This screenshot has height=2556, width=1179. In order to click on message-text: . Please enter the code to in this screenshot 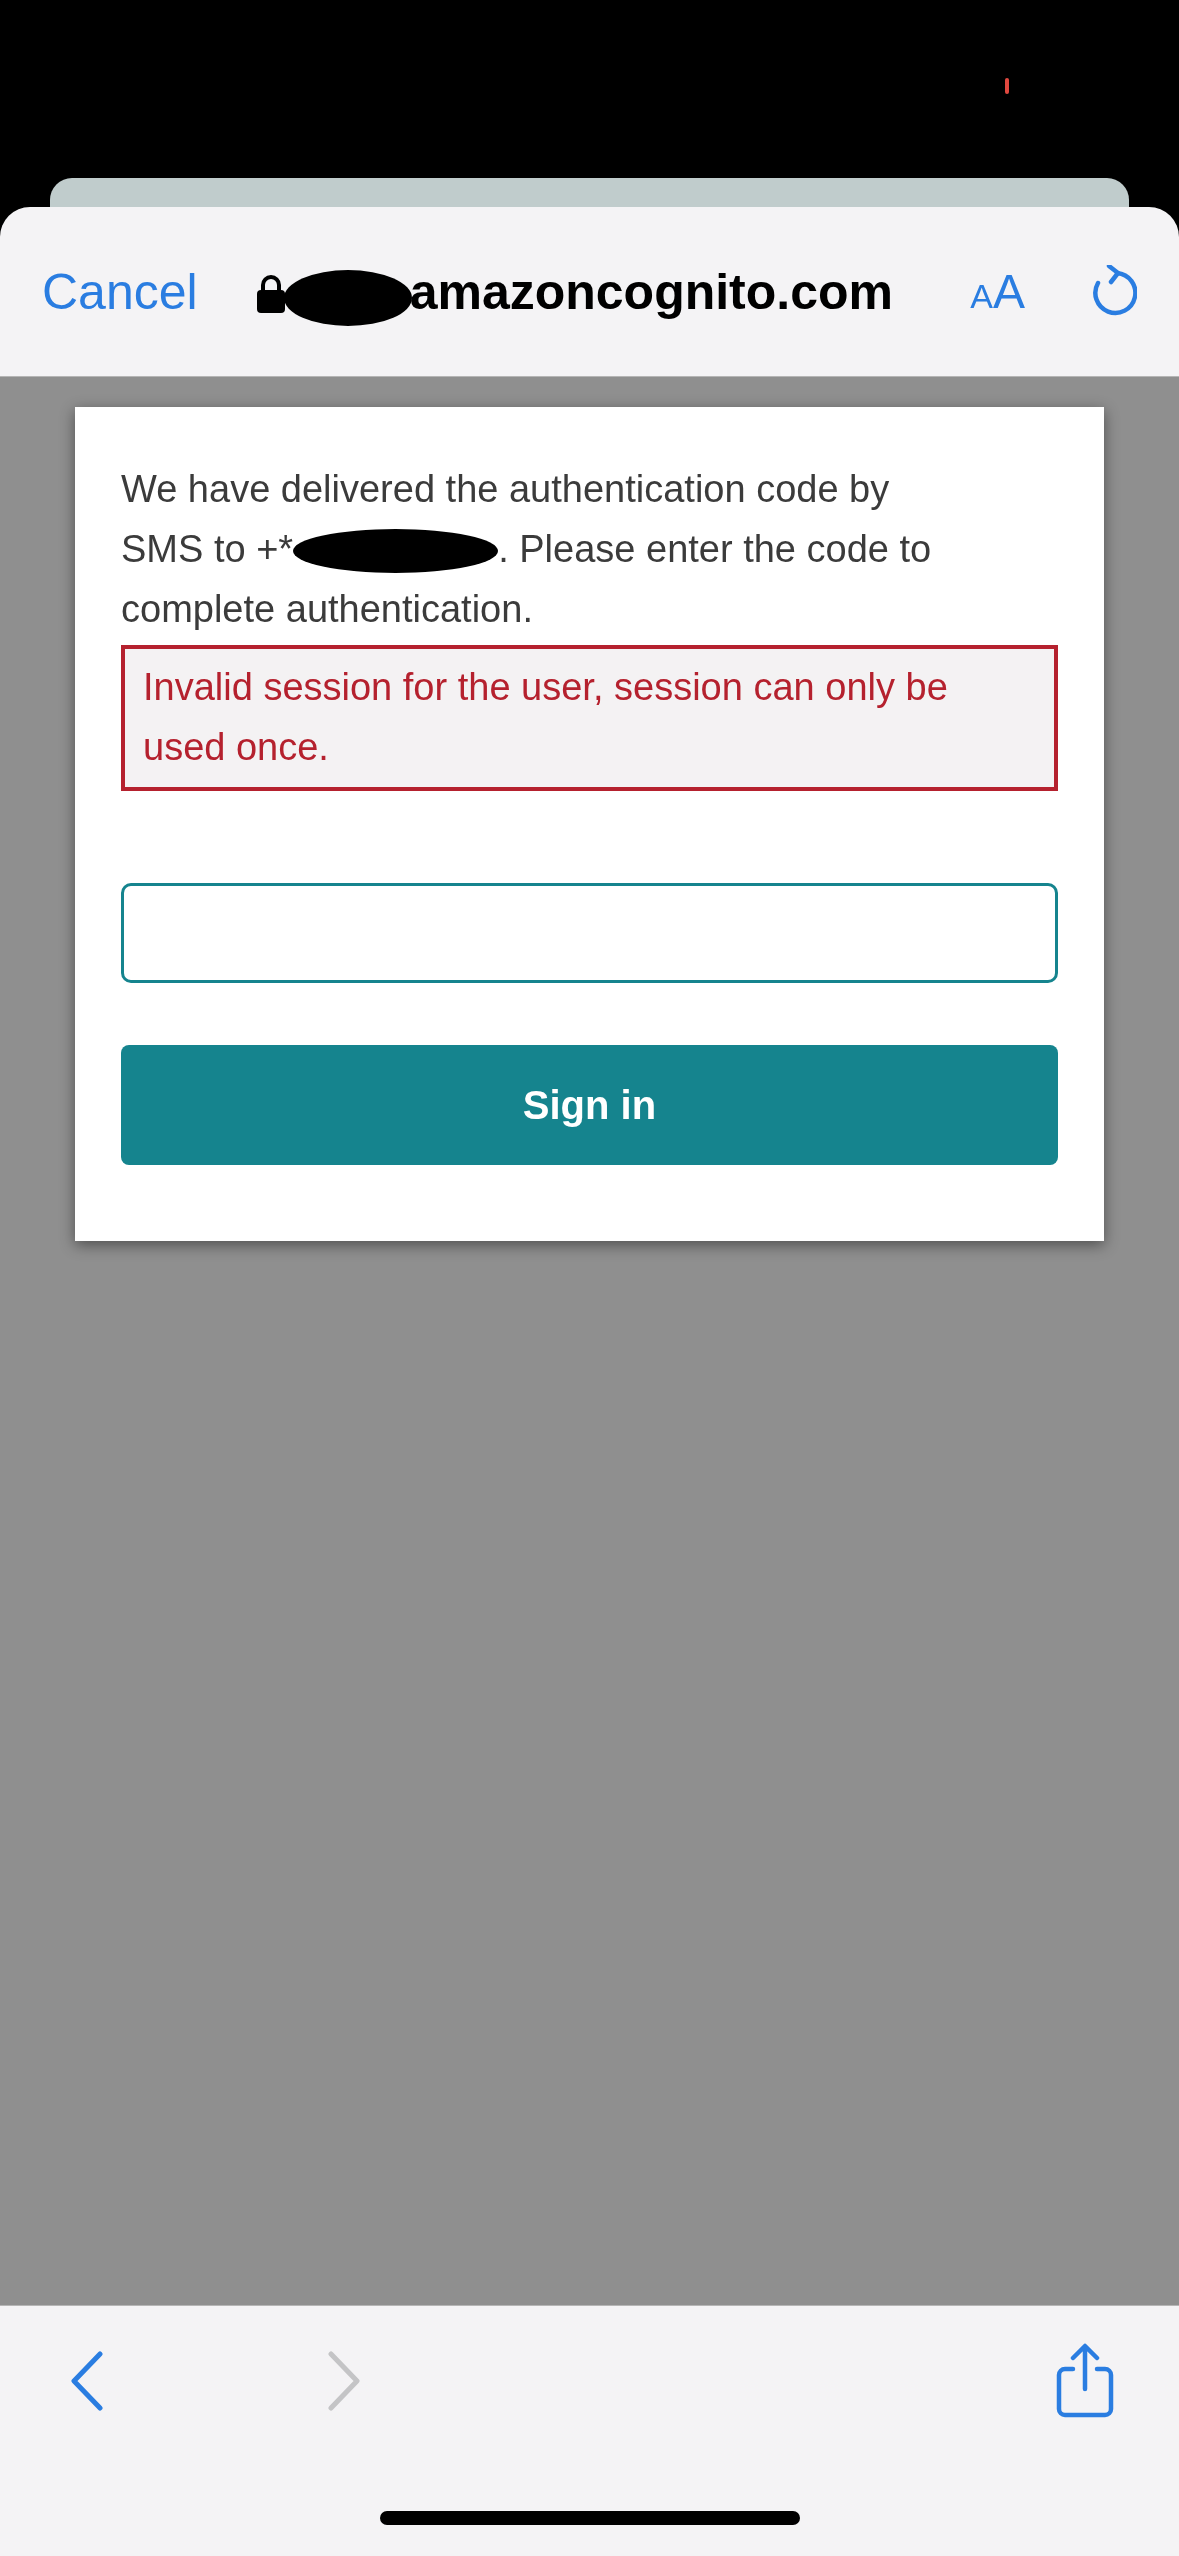, I will do `click(715, 549)`.